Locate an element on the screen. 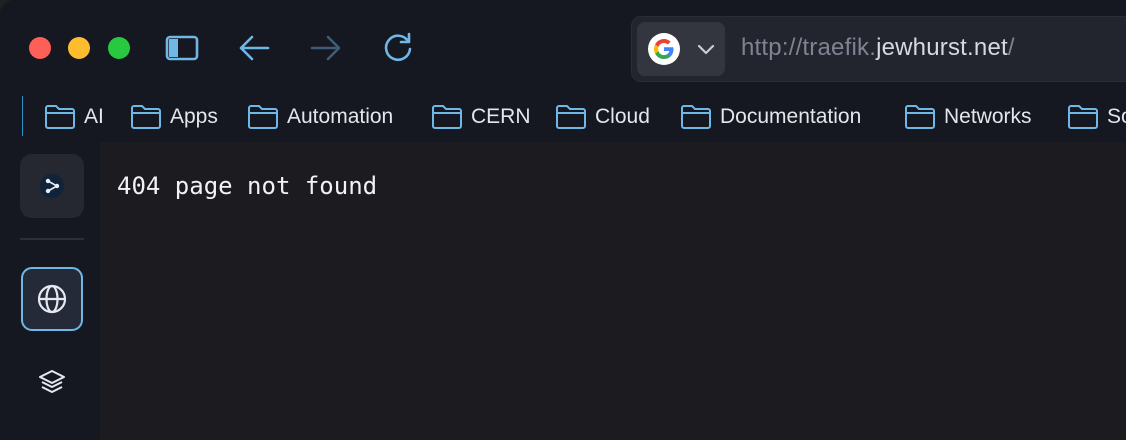 The image size is (1126, 440). forward-button is located at coordinates (326, 48).